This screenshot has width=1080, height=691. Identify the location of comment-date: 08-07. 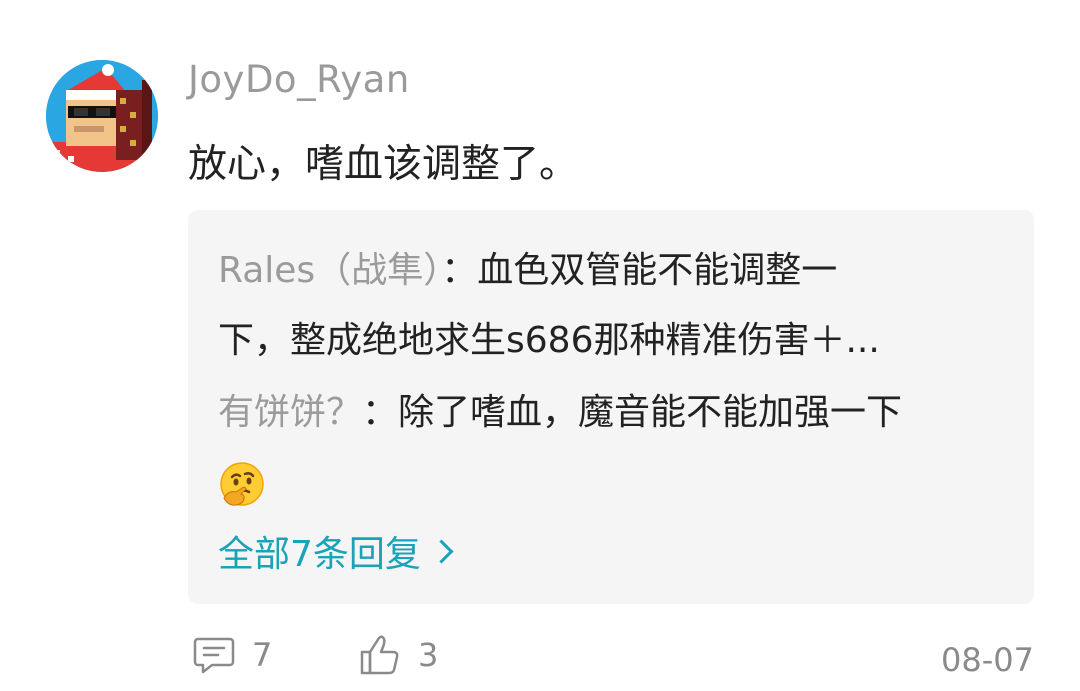
(987, 660).